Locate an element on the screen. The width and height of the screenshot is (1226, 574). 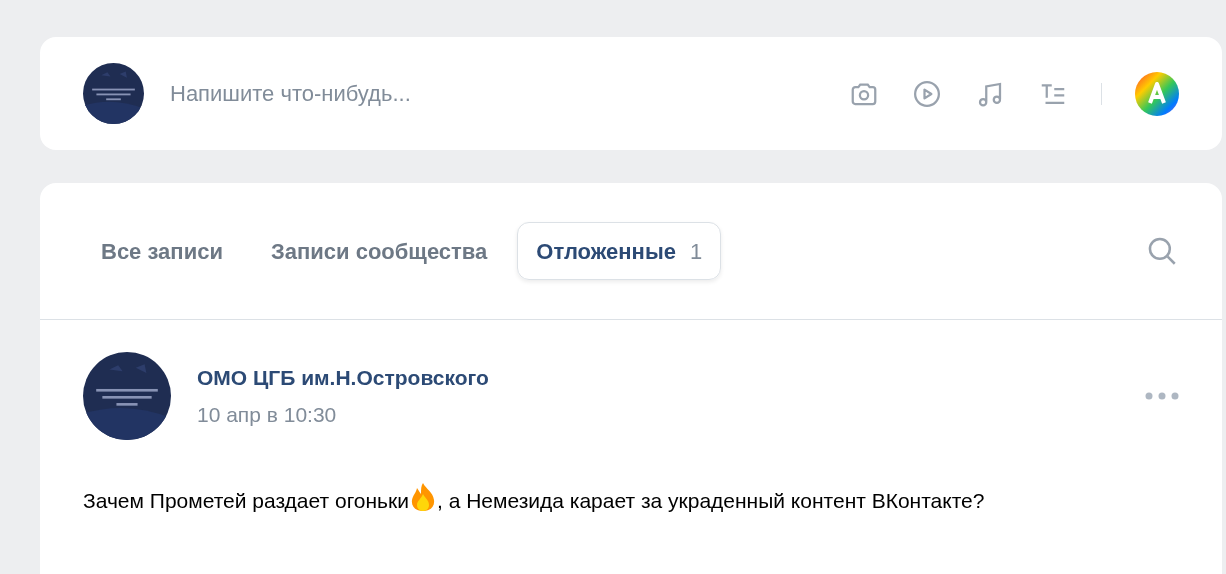
post-text: , а Немезида карает за украденный контент ВКонтакте? is located at coordinates (710, 500).